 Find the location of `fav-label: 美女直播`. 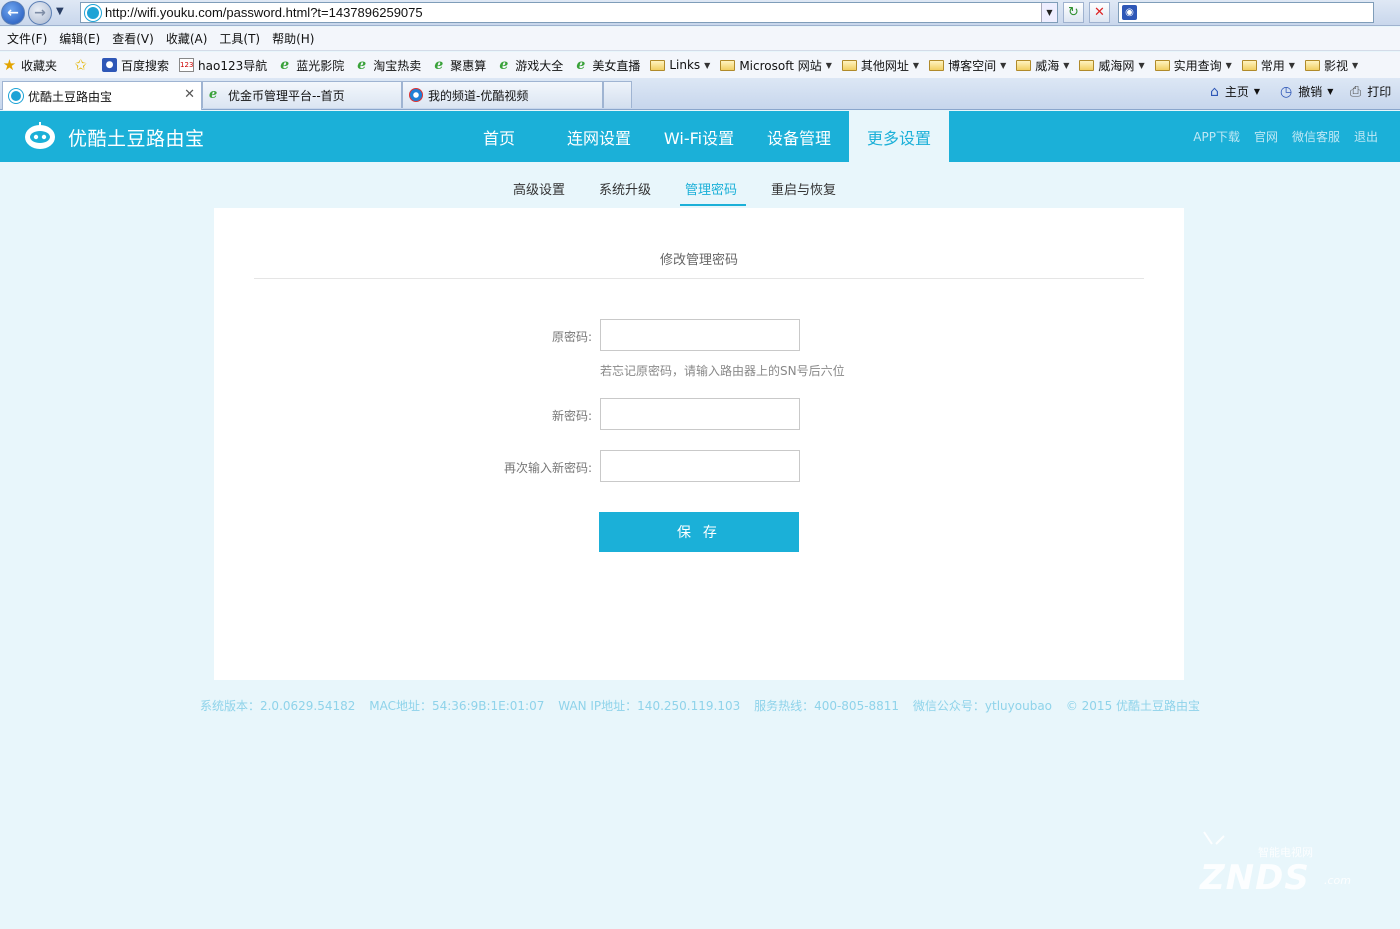

fav-label: 美女直播 is located at coordinates (616, 65).